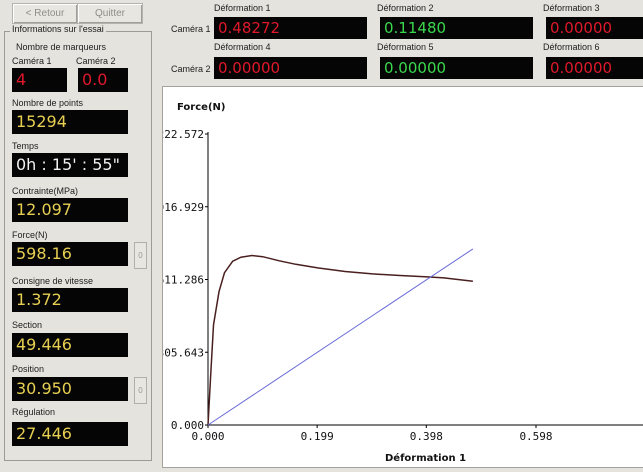 This screenshot has height=472, width=643. I want to click on force-display: 598.16, so click(70, 254).